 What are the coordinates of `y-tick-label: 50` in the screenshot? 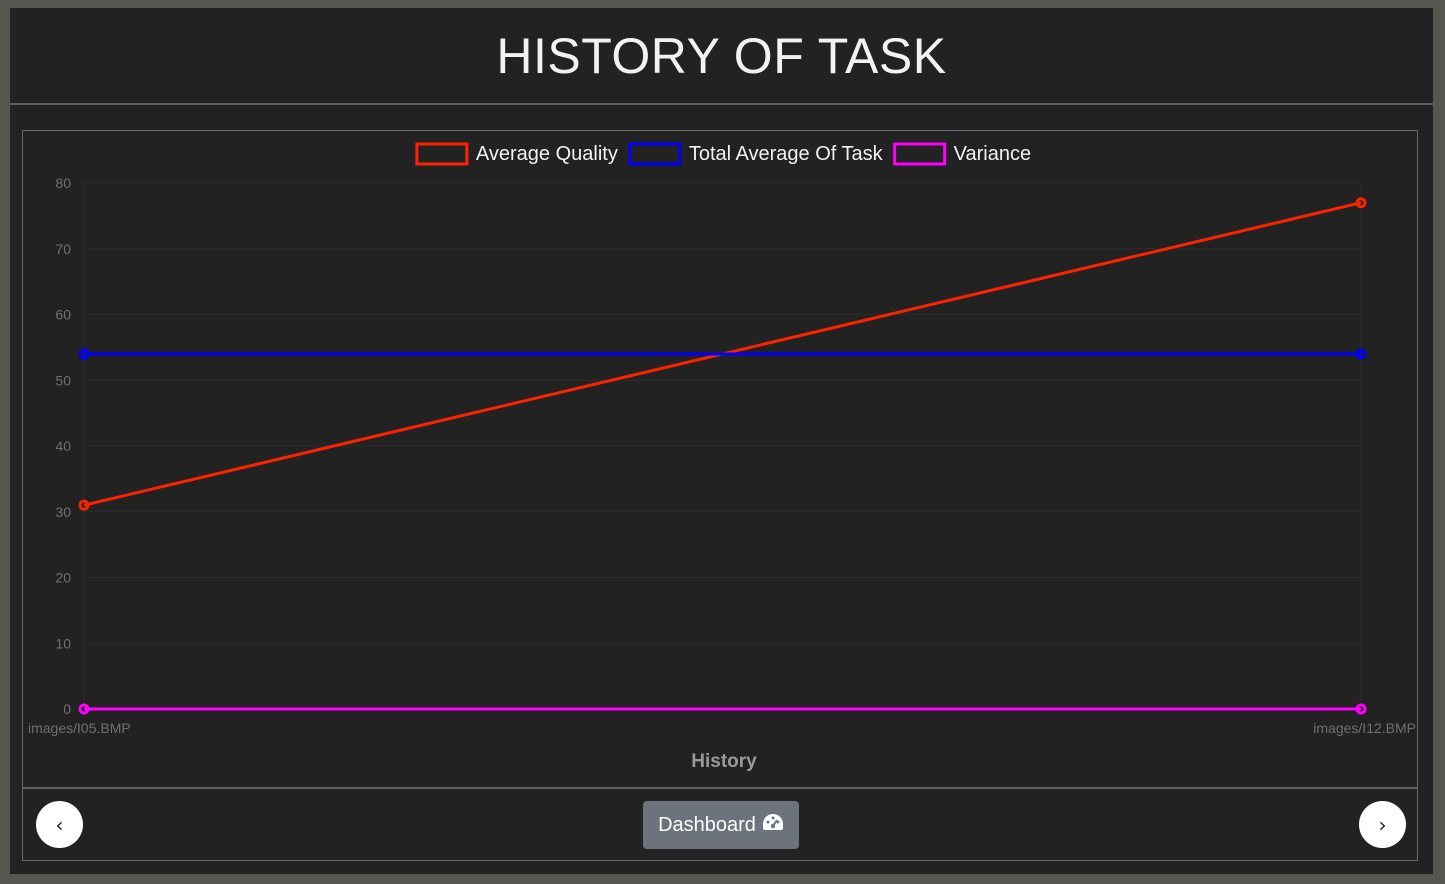 It's located at (63, 380).